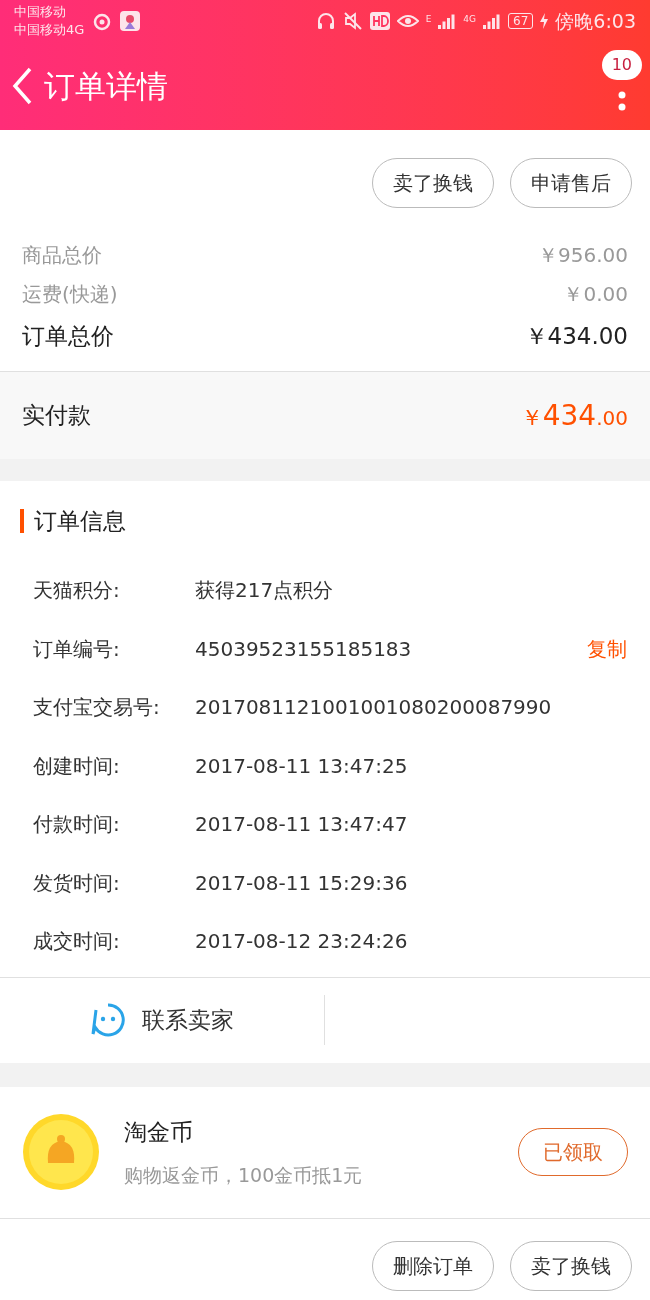  Describe the element at coordinates (352, 21) in the screenshot. I see `muted-speaker-icon` at that location.